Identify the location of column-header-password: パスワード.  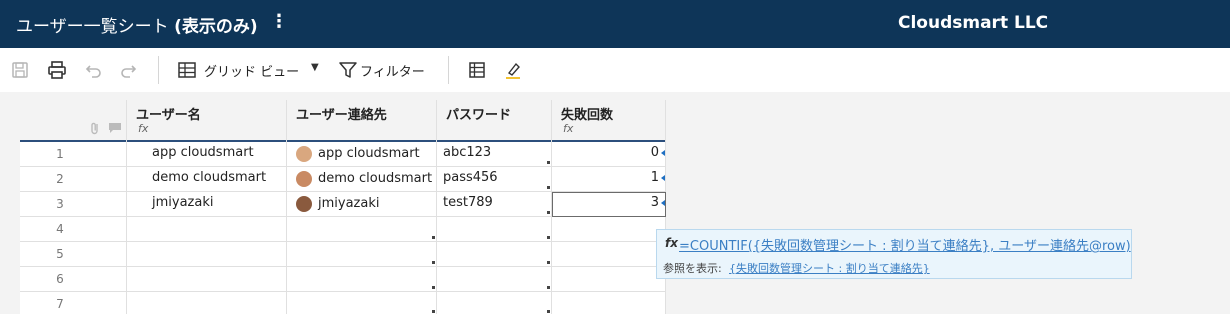
(493, 120).